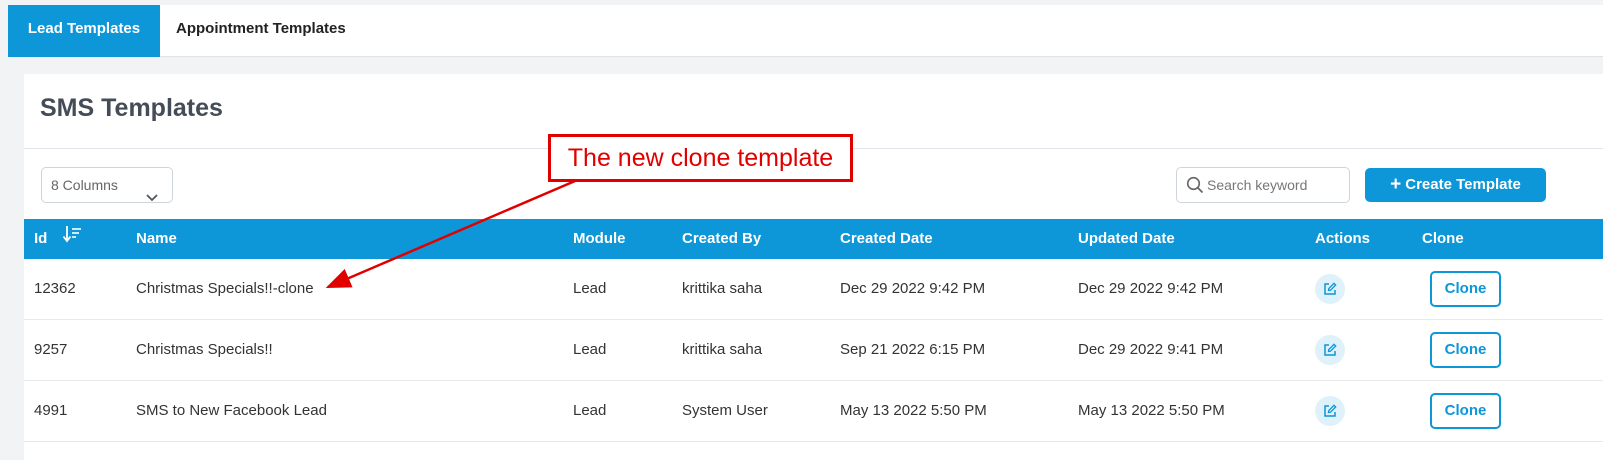 The image size is (1603, 460). Describe the element at coordinates (700, 158) in the screenshot. I see `annotation-callout: The new clone template` at that location.